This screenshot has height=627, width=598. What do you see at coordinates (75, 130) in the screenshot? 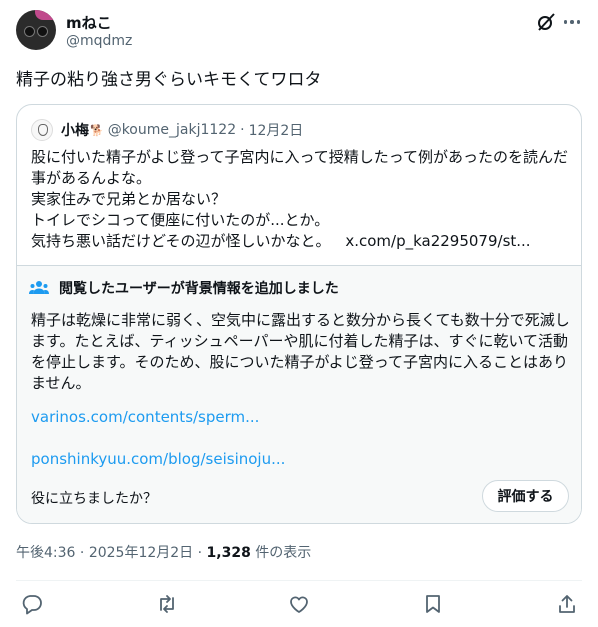
I see `quote-author-name: 小梅` at bounding box center [75, 130].